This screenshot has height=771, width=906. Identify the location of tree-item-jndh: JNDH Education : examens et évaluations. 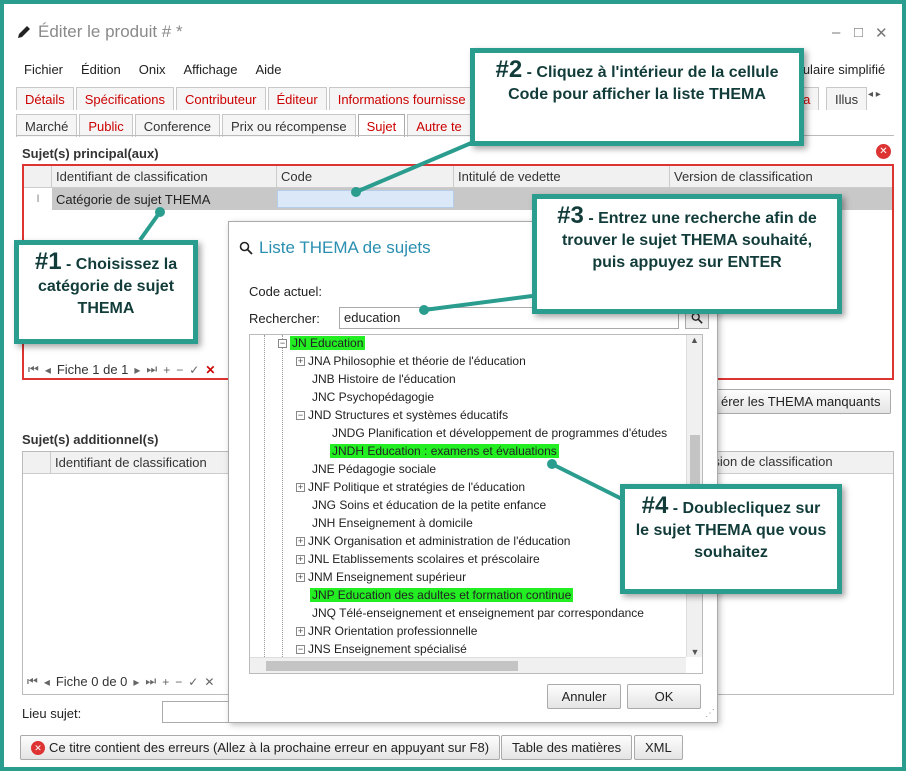
(444, 451).